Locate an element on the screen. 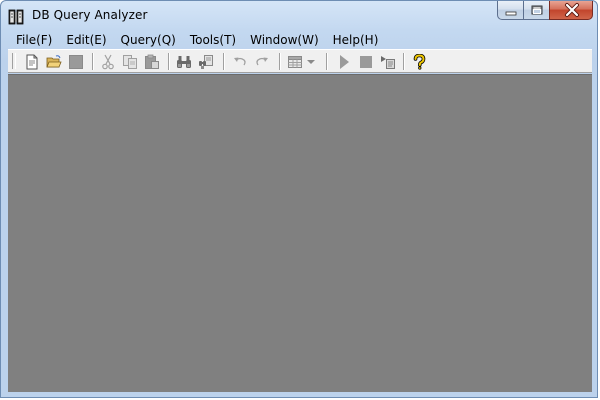 This screenshot has height=400, width=600. close-icon is located at coordinates (572, 10).